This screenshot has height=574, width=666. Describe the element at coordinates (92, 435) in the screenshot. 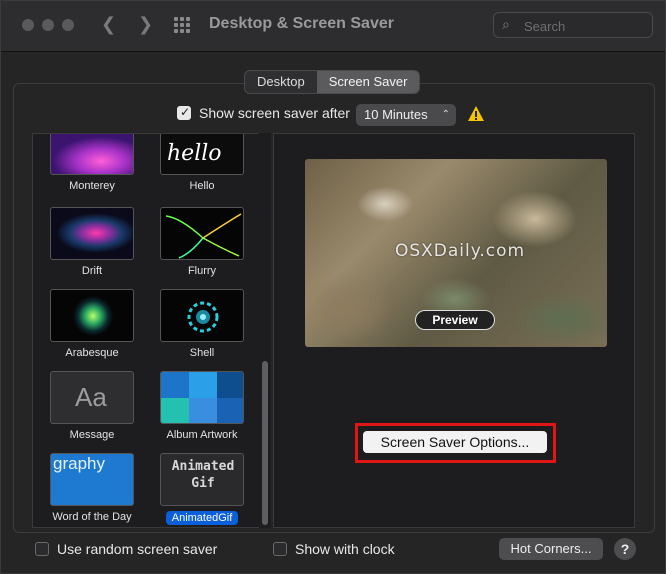

I see `saver-label: Message` at that location.